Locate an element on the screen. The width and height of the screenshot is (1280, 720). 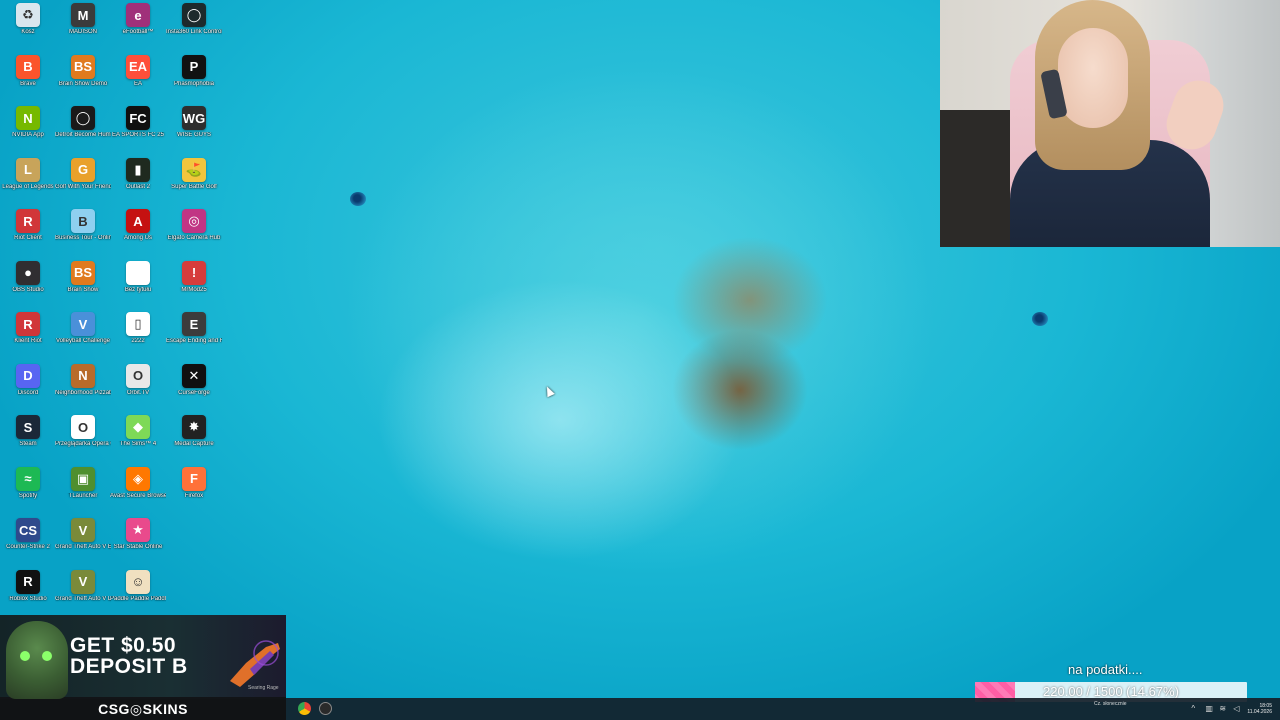
desktop-icon: ≈ Spotify is located at coordinates (28, 489).